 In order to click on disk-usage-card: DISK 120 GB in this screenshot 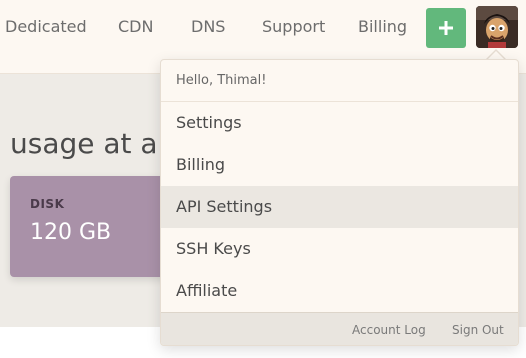, I will do `click(90, 226)`.